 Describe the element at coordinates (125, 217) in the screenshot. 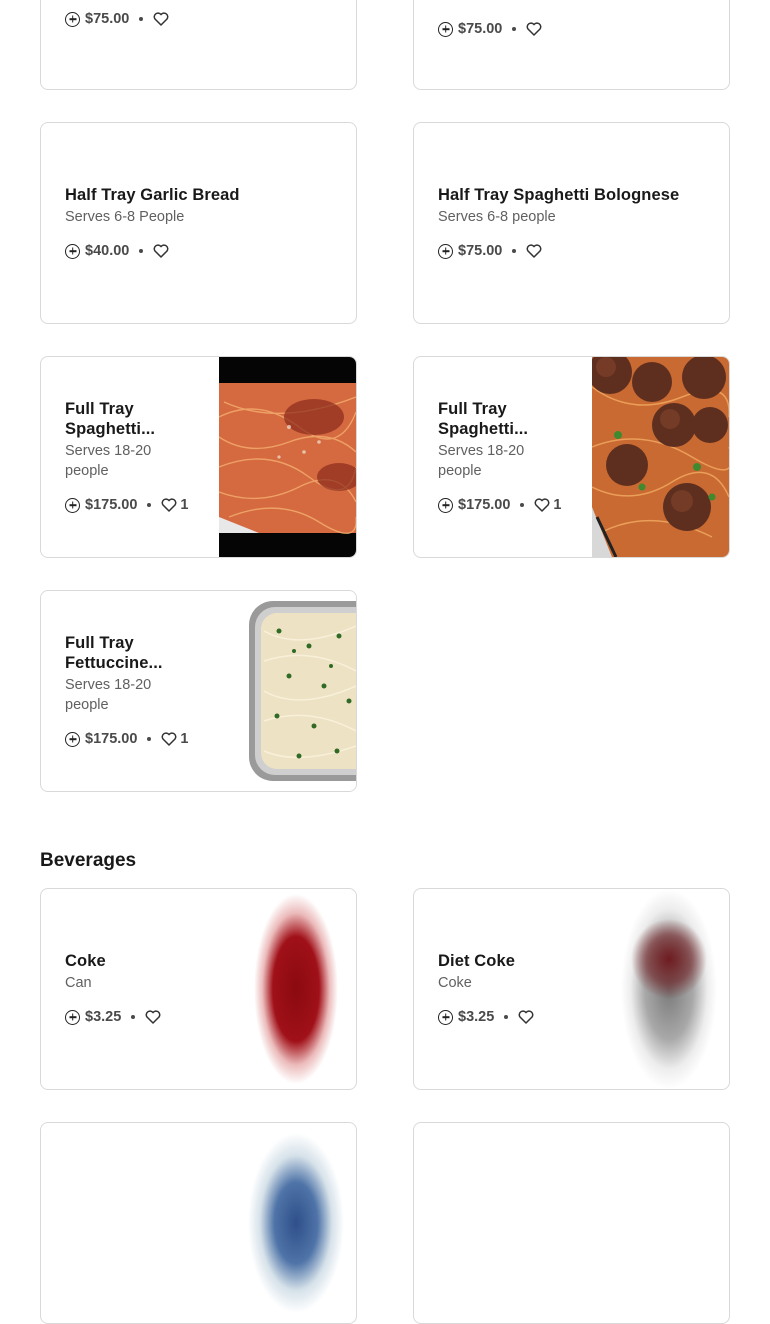

I see `item-description: Serves 6-8 People` at that location.